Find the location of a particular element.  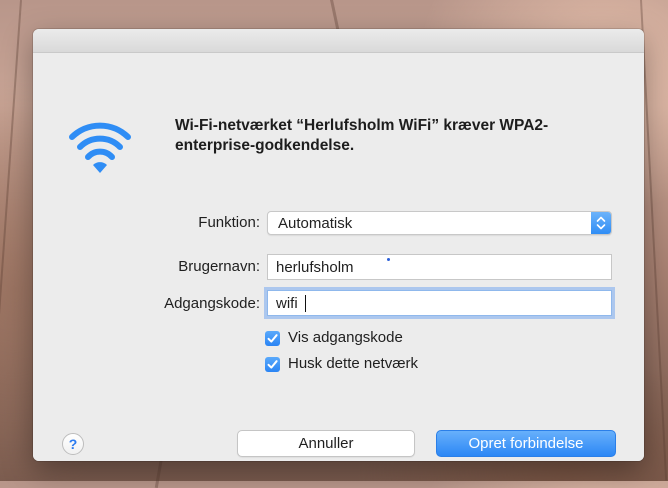

chevron-up-down-icon is located at coordinates (601, 223).